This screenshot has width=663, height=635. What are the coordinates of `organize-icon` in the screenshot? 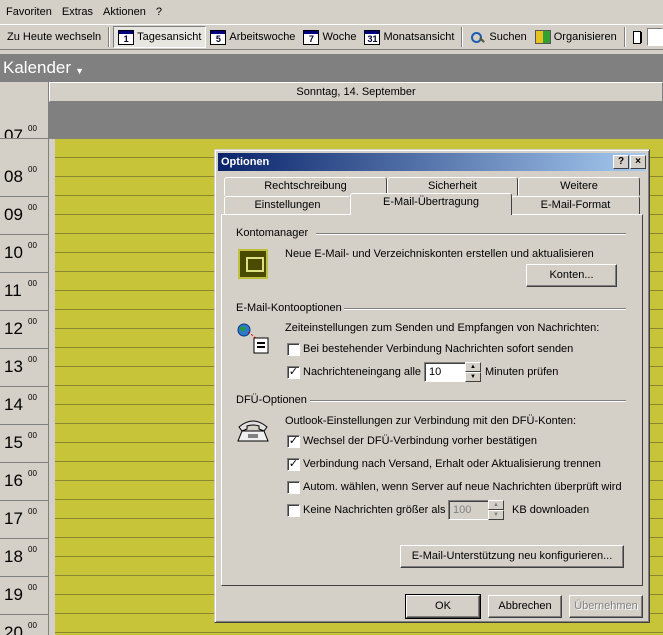 It's located at (542, 37).